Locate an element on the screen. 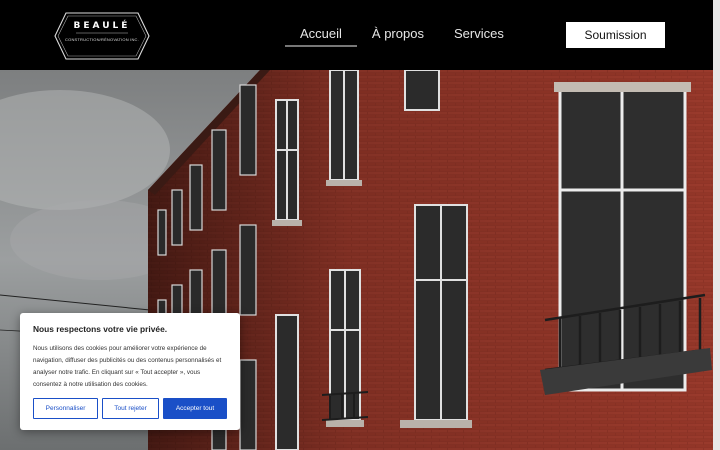 The height and width of the screenshot is (450, 720). hexagon-logo-icon is located at coordinates (102, 36).